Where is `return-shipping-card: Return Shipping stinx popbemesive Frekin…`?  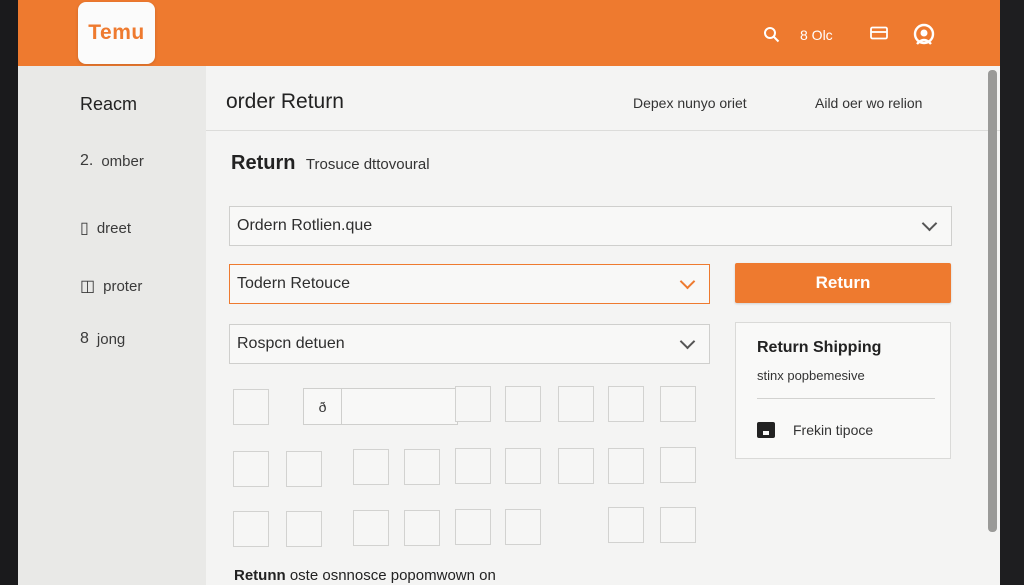 return-shipping-card: Return Shipping stinx popbemesive Frekin… is located at coordinates (843, 390).